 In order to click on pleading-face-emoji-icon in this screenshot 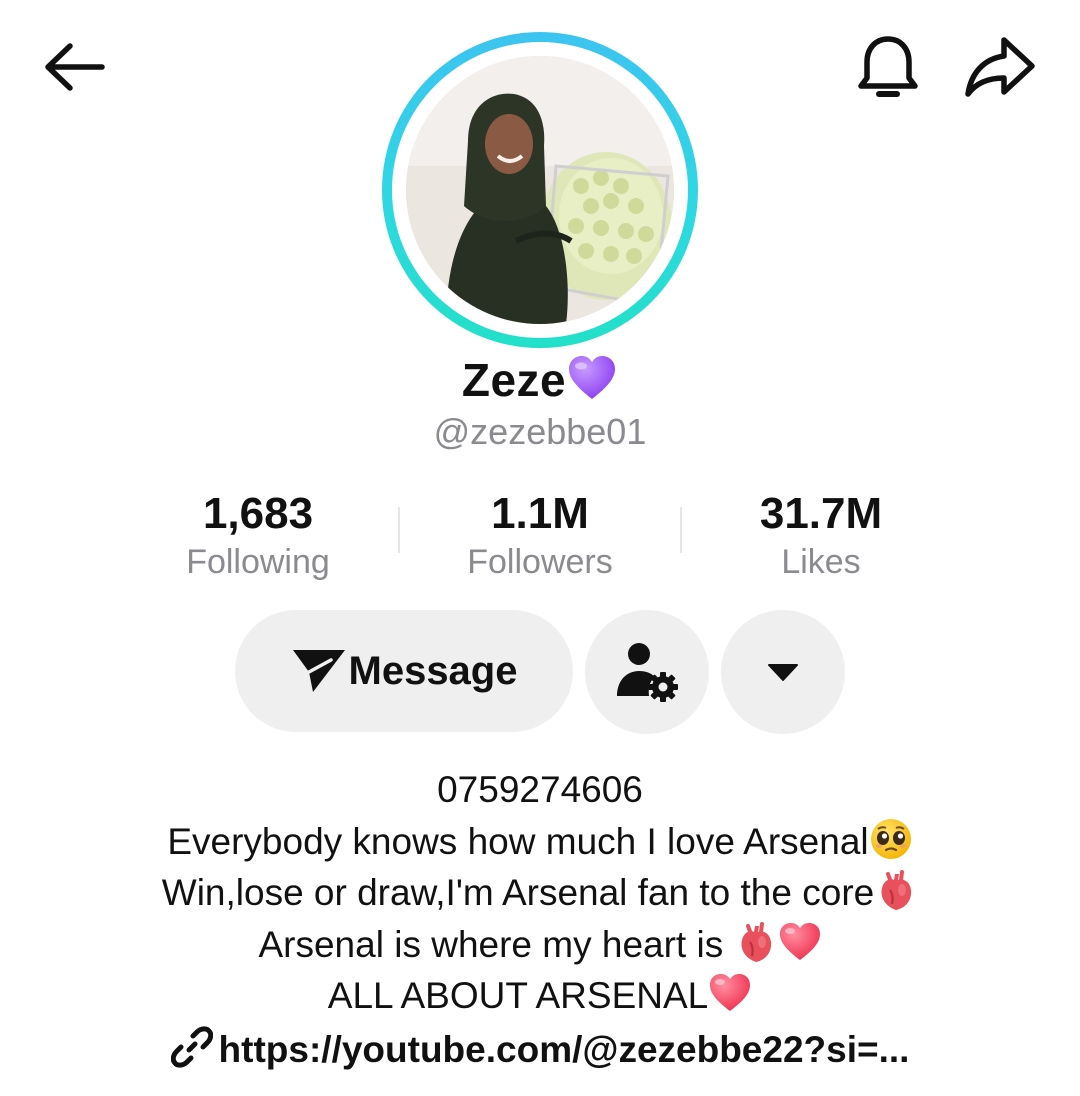, I will do `click(890, 838)`.